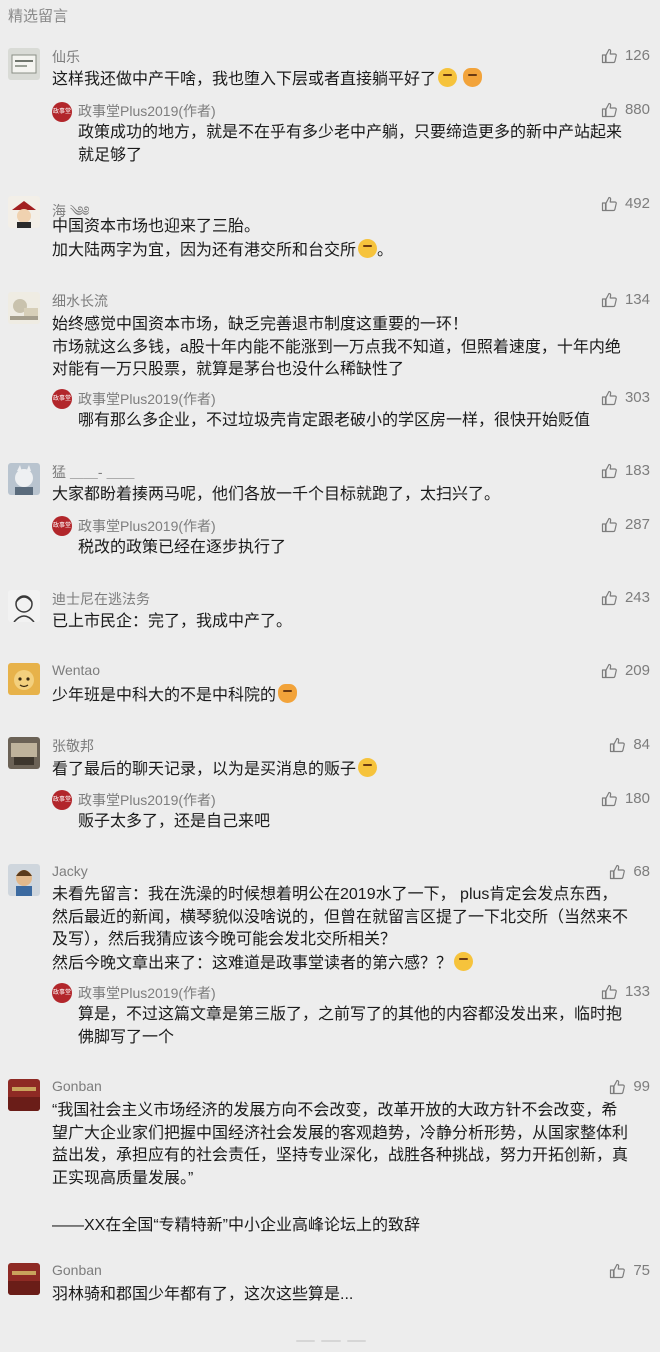 The height and width of the screenshot is (1352, 660). I want to click on like-count: 75, so click(641, 1270).